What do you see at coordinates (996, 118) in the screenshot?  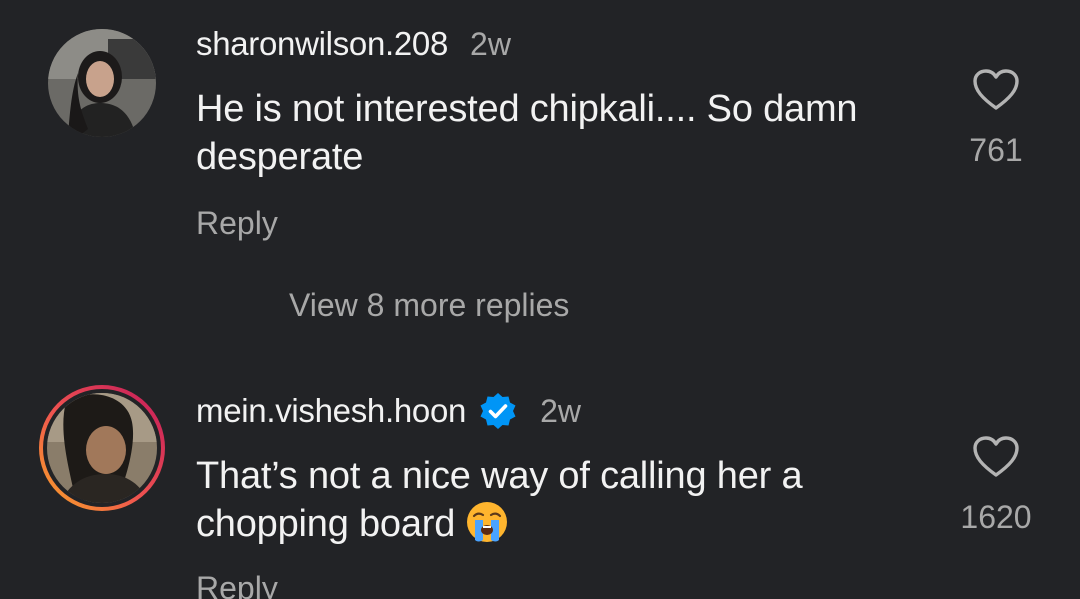 I see `like-control: 761` at bounding box center [996, 118].